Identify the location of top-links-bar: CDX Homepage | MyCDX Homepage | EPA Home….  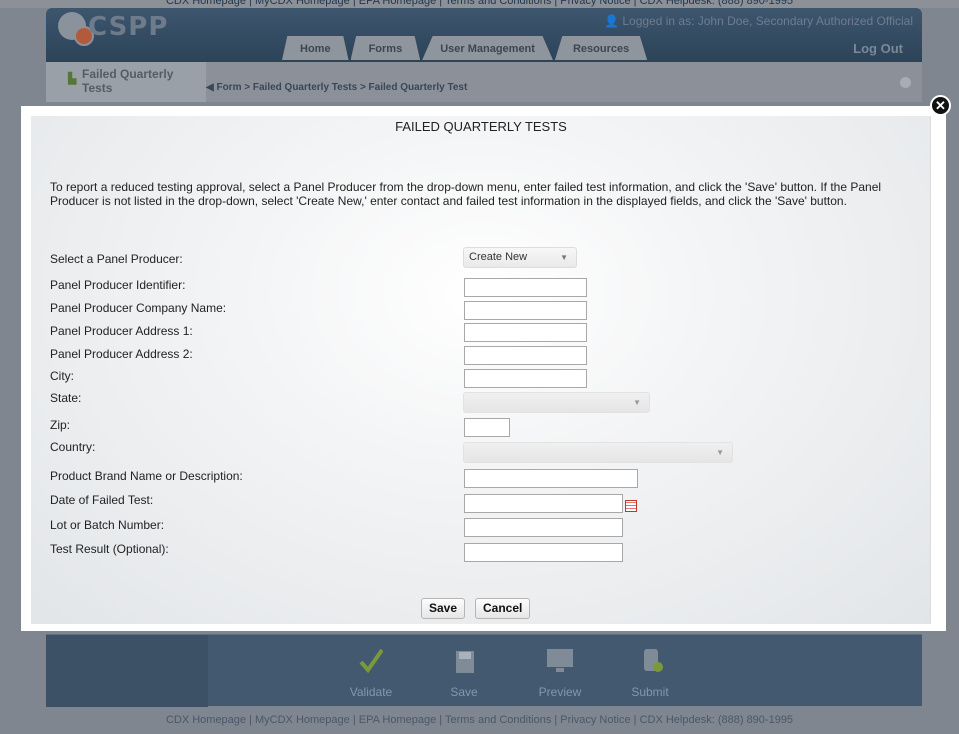
(479, 4).